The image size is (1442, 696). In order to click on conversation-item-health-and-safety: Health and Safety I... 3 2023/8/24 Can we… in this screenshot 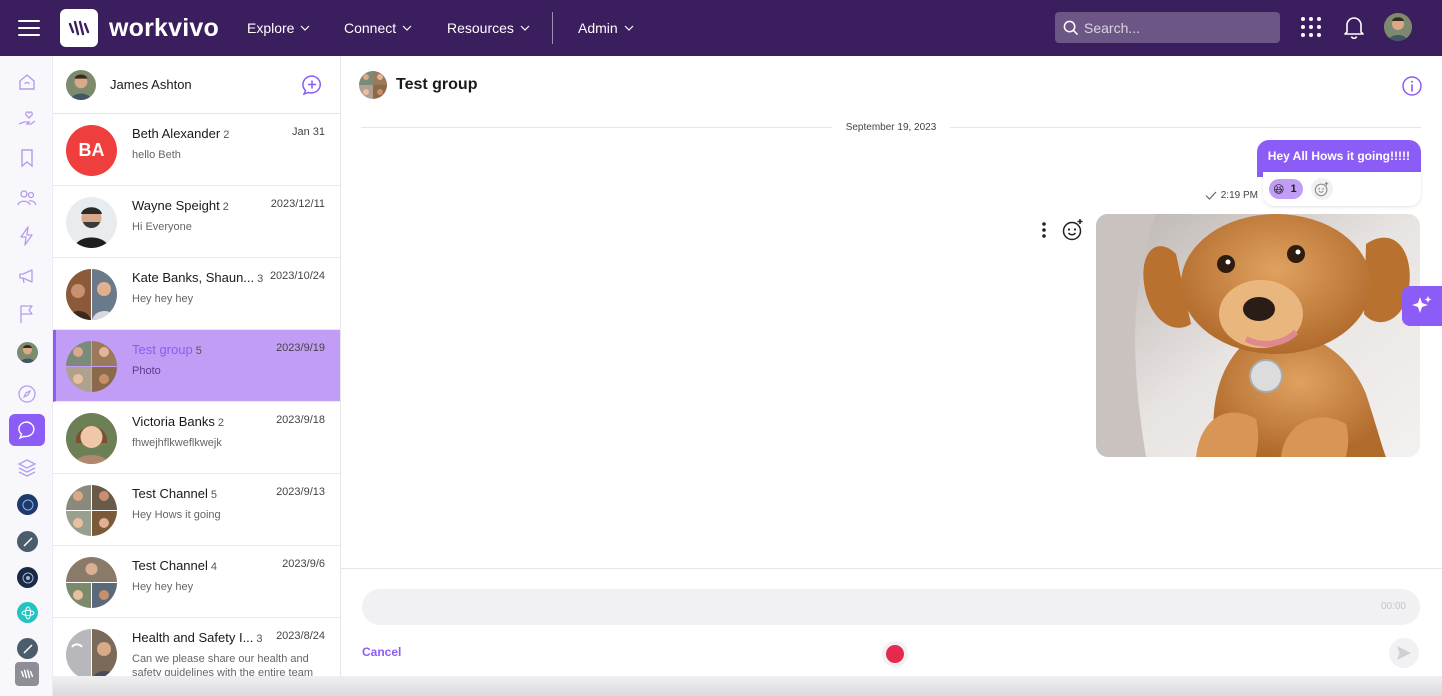, I will do `click(196, 647)`.